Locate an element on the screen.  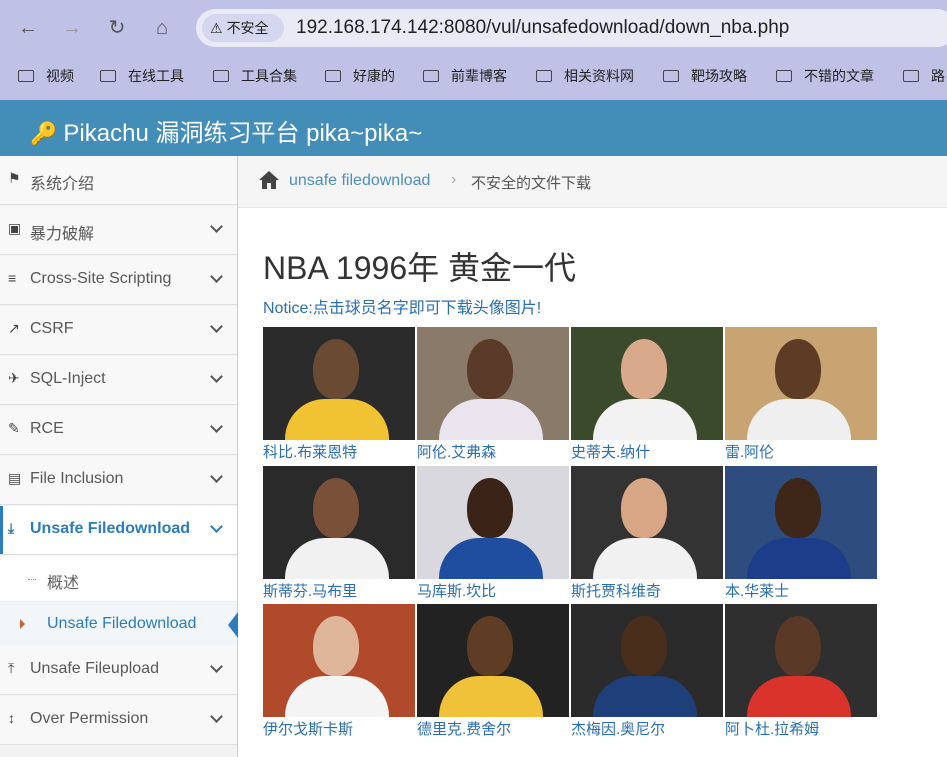
bookmark-label: 视频 is located at coordinates (60, 76).